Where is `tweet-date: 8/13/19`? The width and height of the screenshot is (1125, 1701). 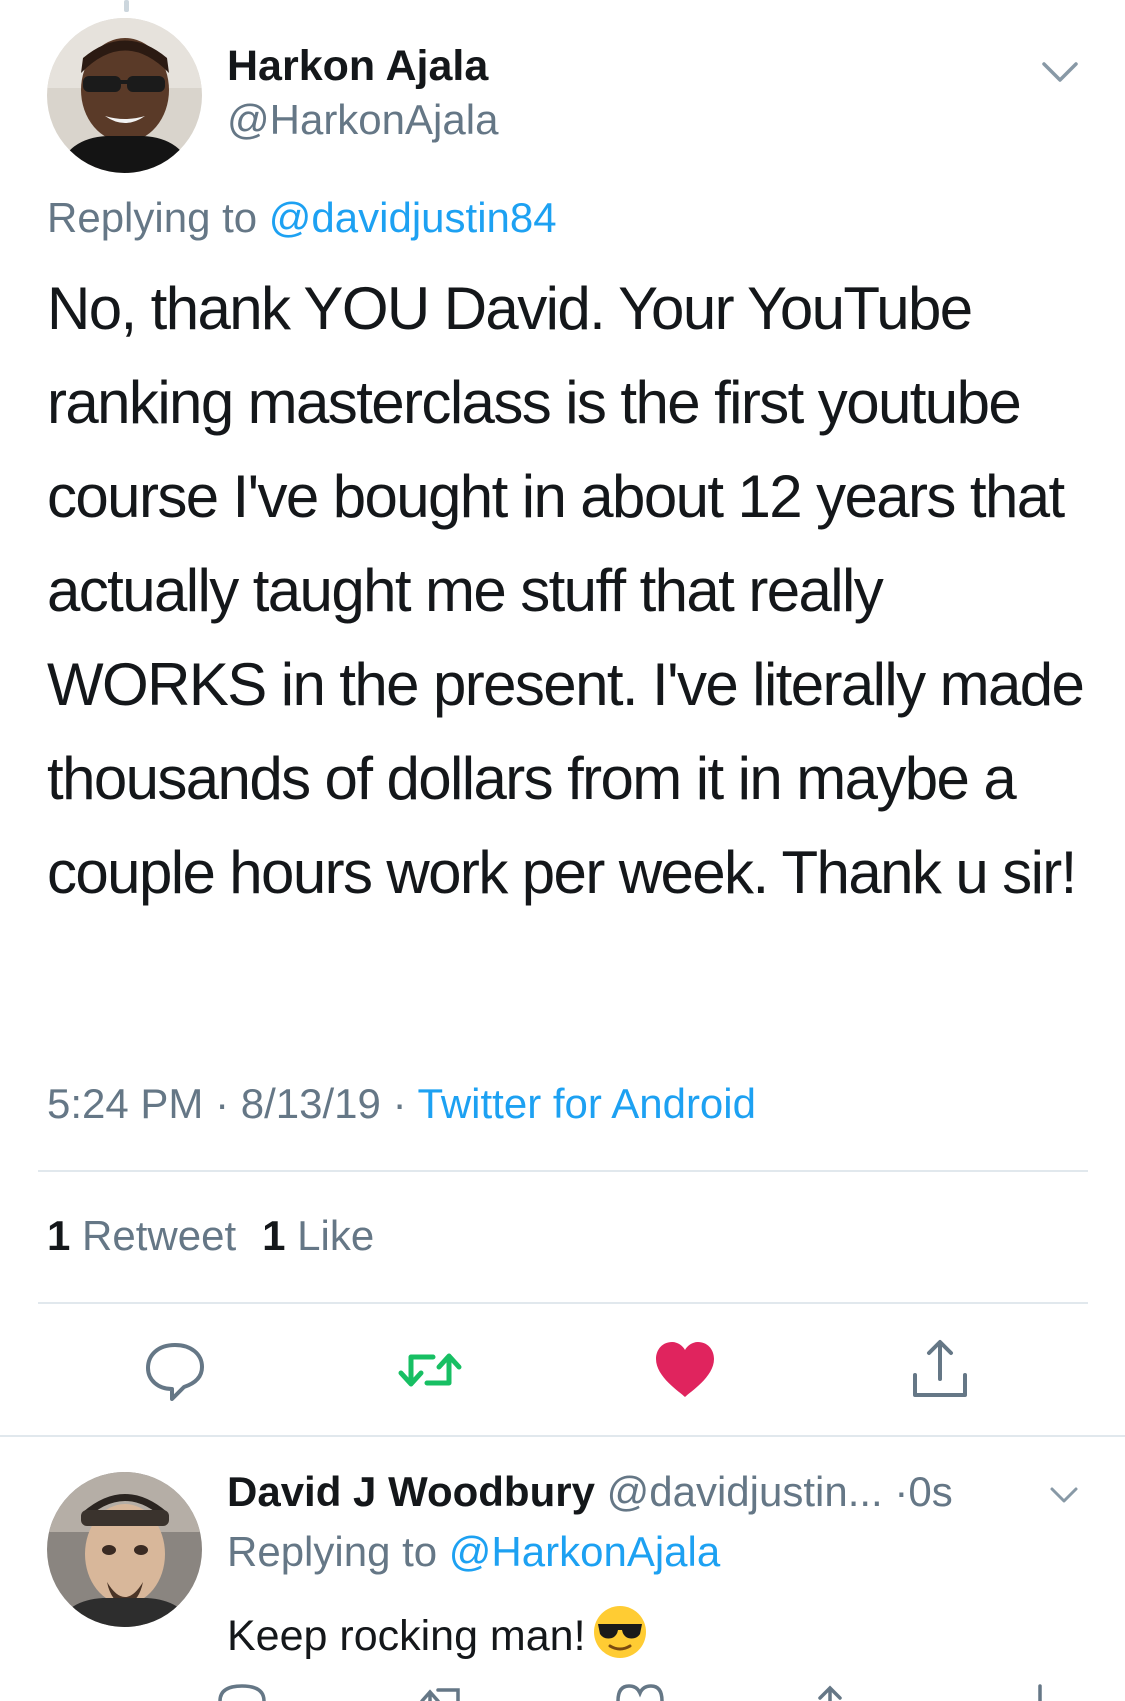 tweet-date: 8/13/19 is located at coordinates (310, 1103).